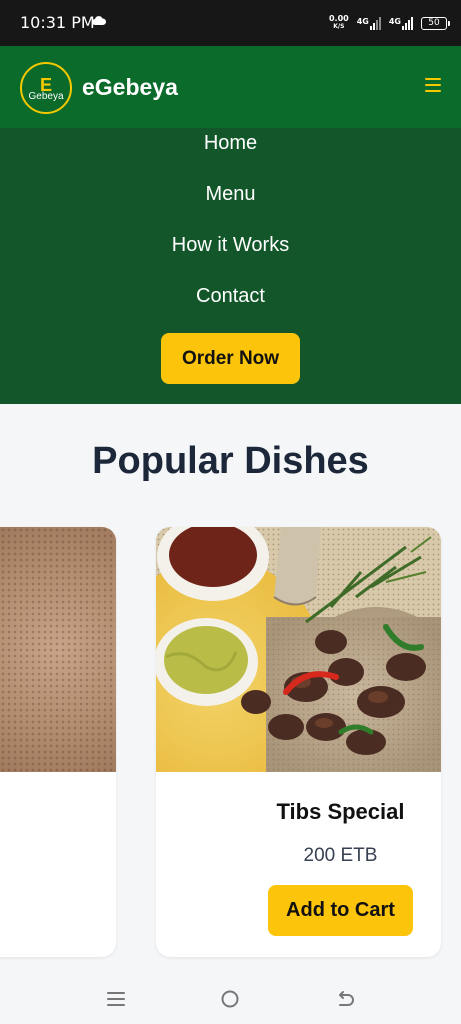 The width and height of the screenshot is (461, 1024). What do you see at coordinates (230, 143) in the screenshot?
I see `nav-link-home: Home` at bounding box center [230, 143].